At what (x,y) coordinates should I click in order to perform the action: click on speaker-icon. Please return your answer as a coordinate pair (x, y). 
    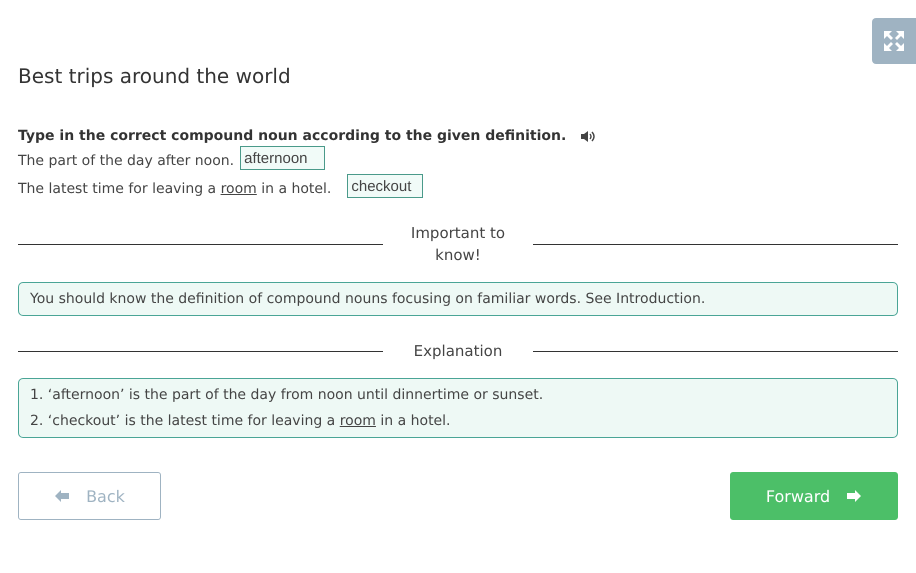
    Looking at the image, I should click on (588, 136).